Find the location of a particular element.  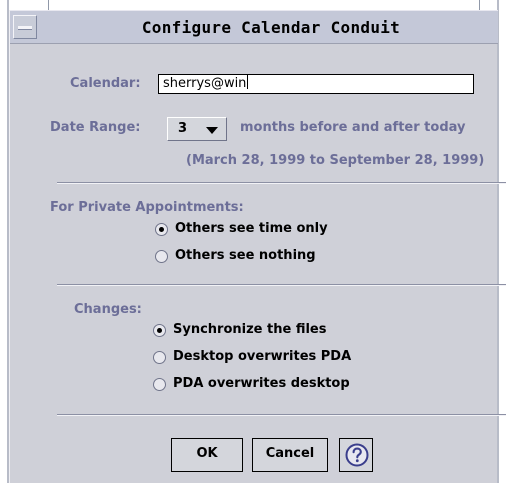

cancel-button: Cancel is located at coordinates (290, 455).